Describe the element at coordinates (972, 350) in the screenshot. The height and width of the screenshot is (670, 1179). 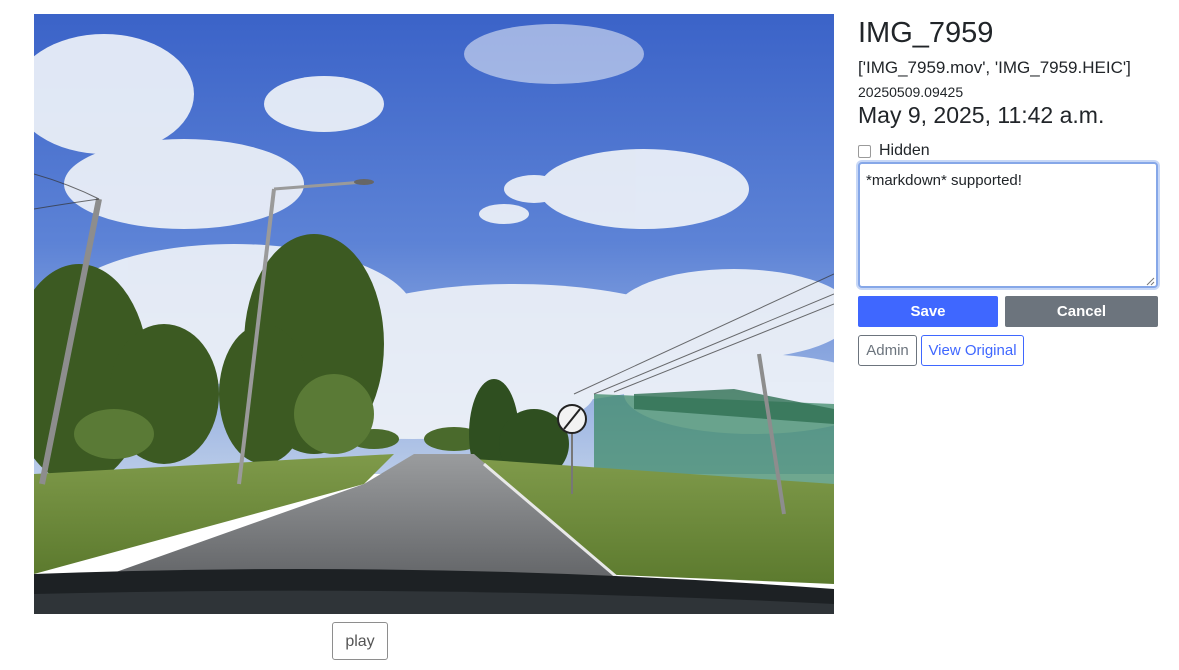
I see `view-original-button: View Original` at that location.